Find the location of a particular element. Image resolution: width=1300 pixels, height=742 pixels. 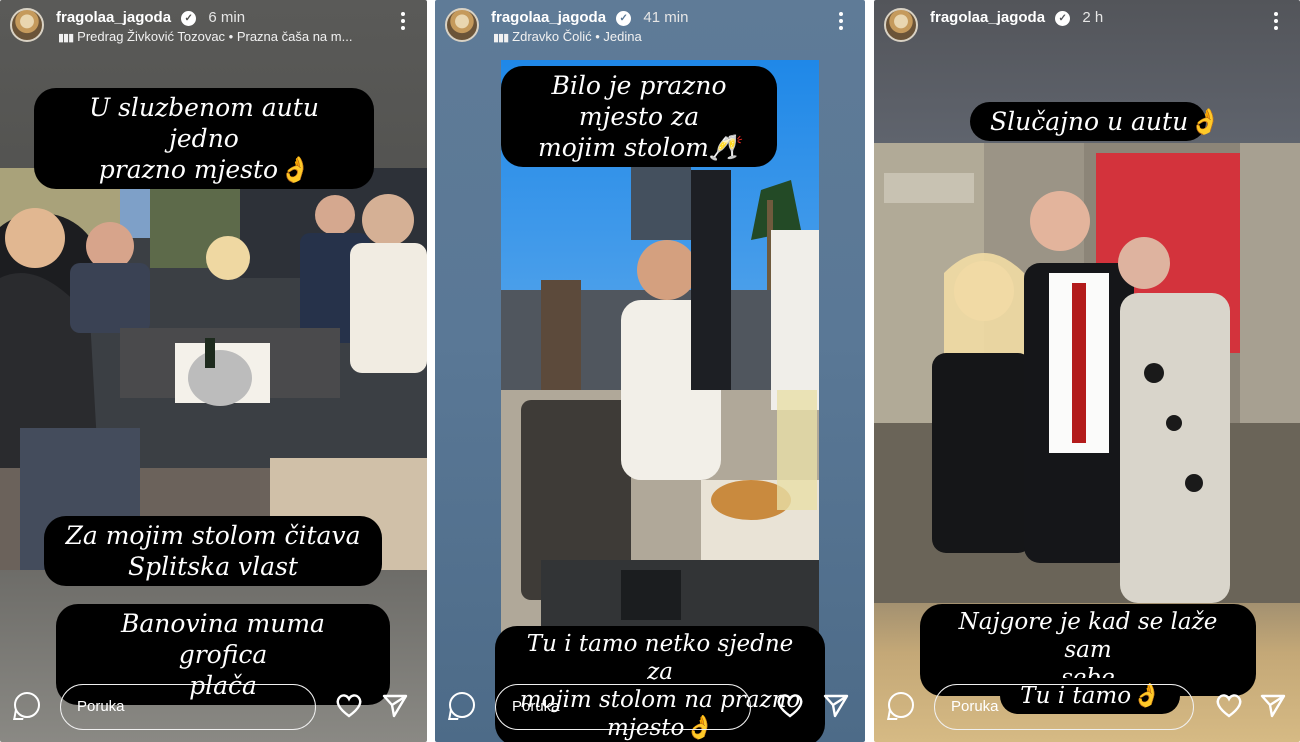

username: fragolaa_jagoda ✓ 2 h is located at coordinates (1016, 17).